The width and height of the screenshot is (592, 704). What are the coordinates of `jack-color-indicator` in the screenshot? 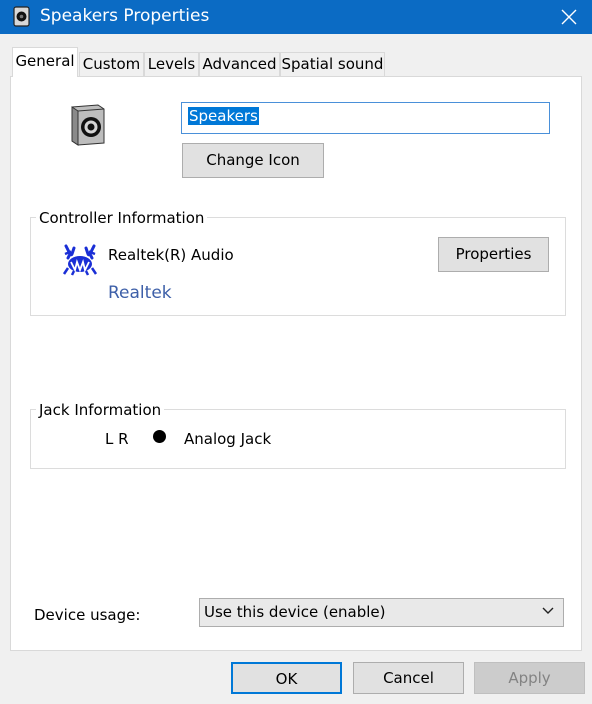 It's located at (159, 436).